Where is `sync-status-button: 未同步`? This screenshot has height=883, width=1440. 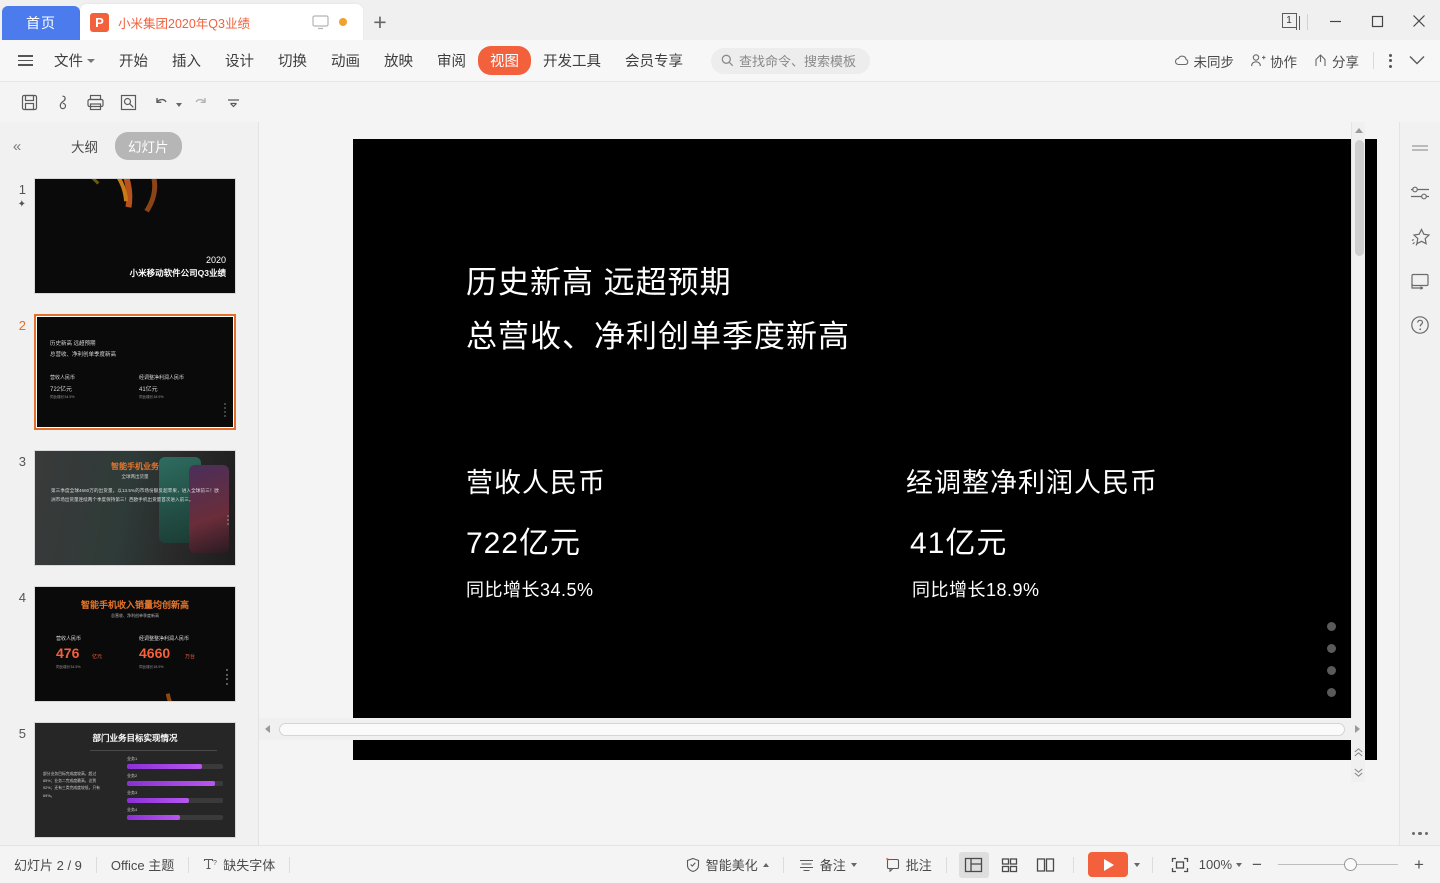 sync-status-button: 未同步 is located at coordinates (1204, 61).